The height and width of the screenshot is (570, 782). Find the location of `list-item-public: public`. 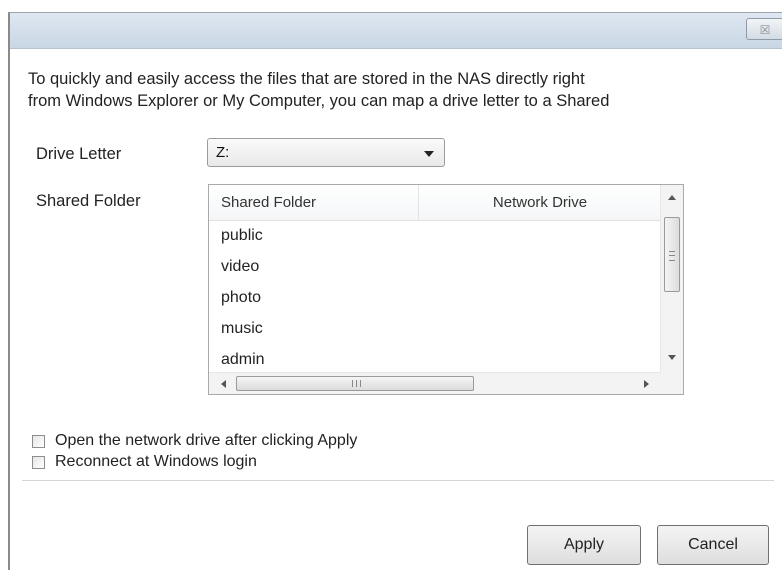

list-item-public: public is located at coordinates (435, 235).